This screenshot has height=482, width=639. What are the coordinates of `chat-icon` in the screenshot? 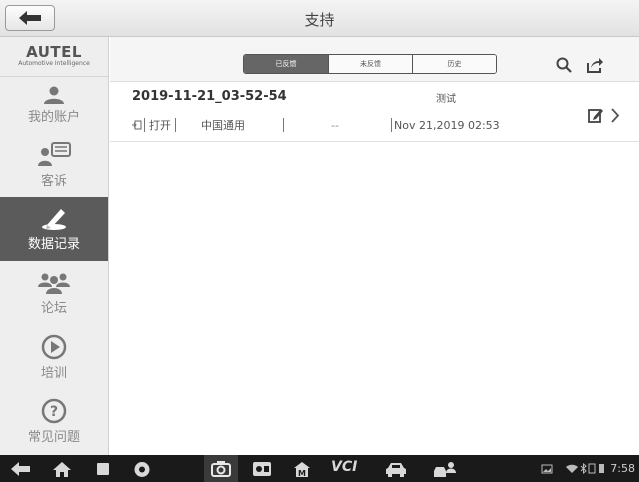 It's located at (54, 153).